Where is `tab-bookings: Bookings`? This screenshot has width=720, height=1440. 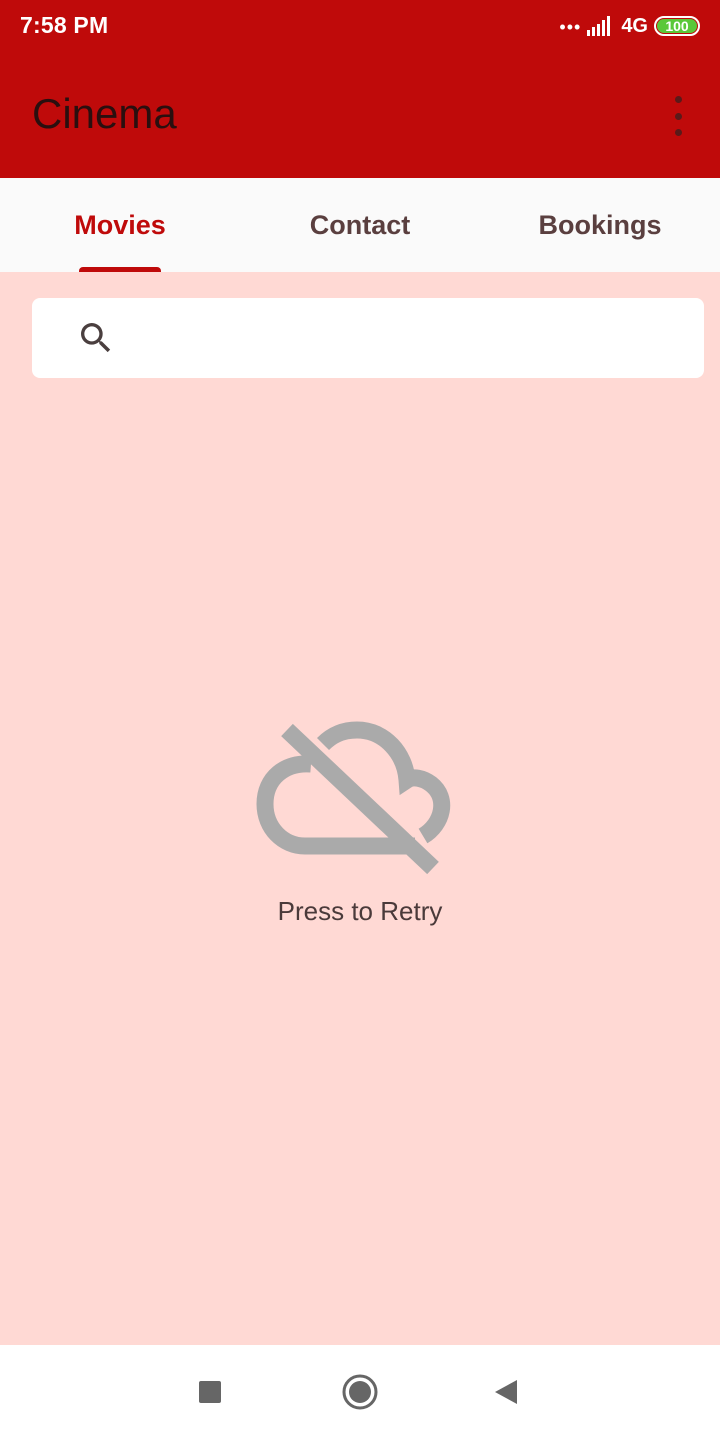
tab-bookings: Bookings is located at coordinates (600, 225).